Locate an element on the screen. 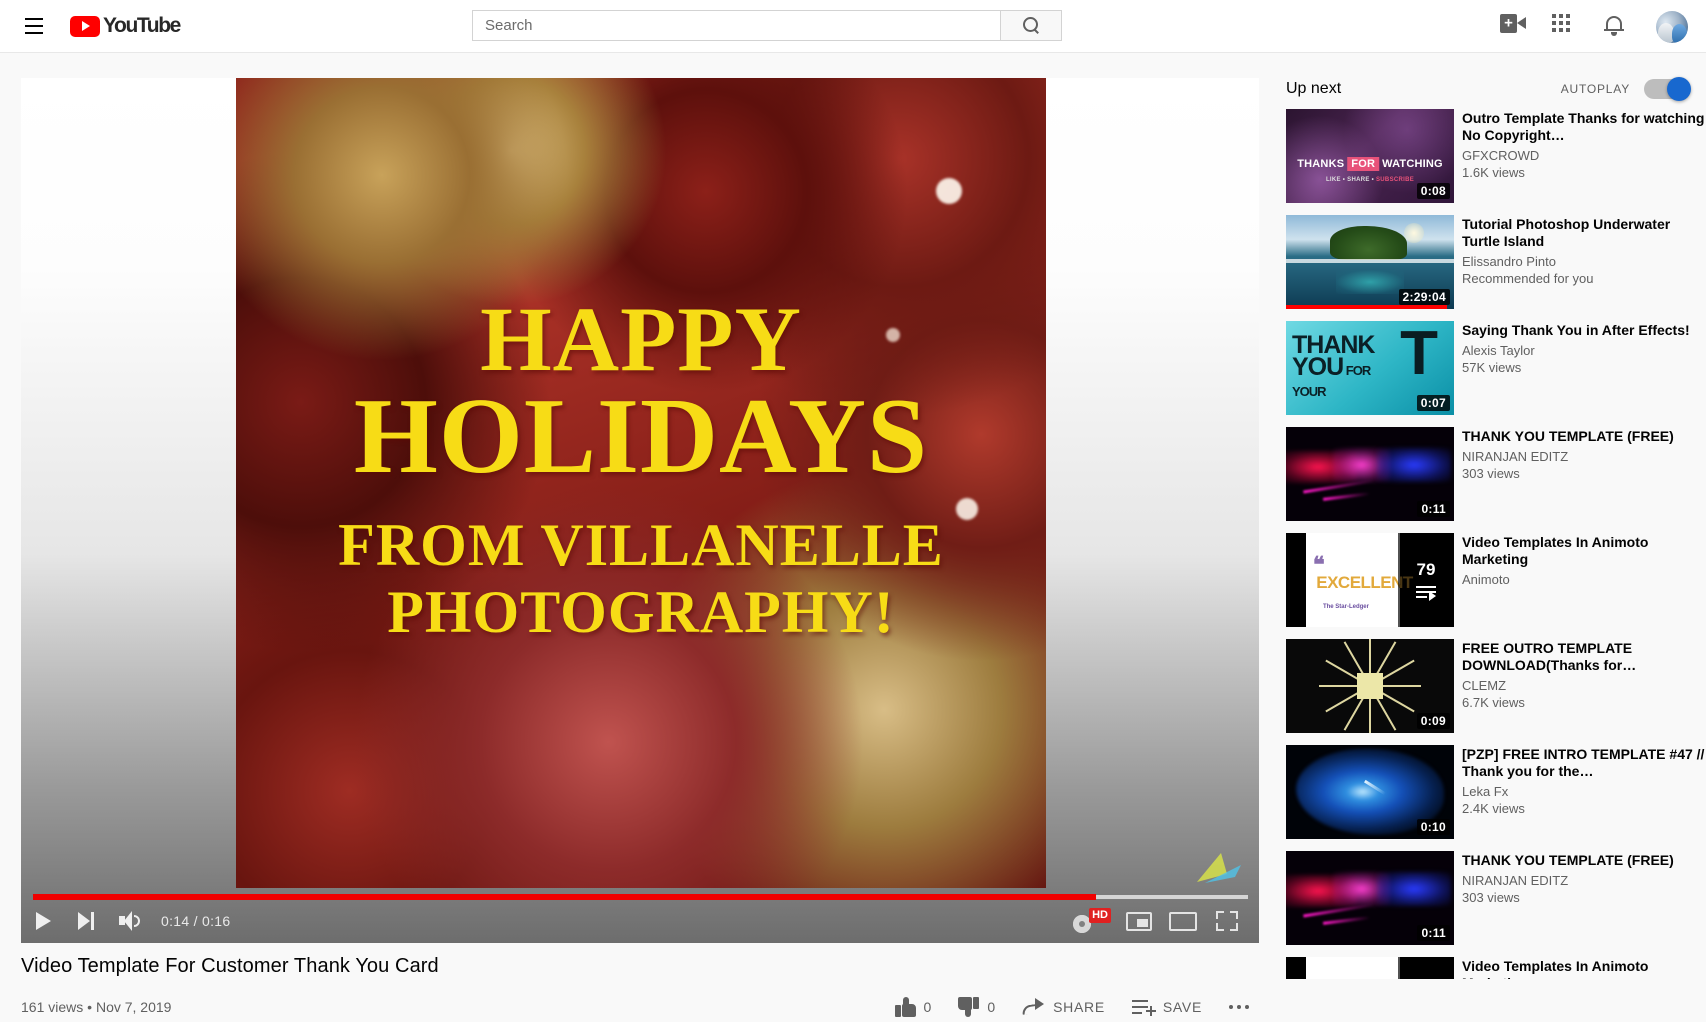  view-count: Recommended for you is located at coordinates (1528, 279).